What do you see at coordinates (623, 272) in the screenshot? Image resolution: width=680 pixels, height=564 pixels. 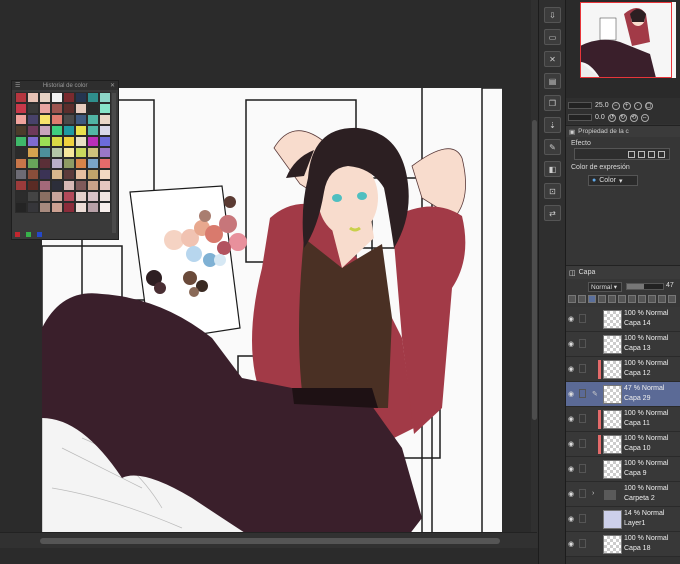 I see `tab-layer: ◫ Capa` at bounding box center [623, 272].